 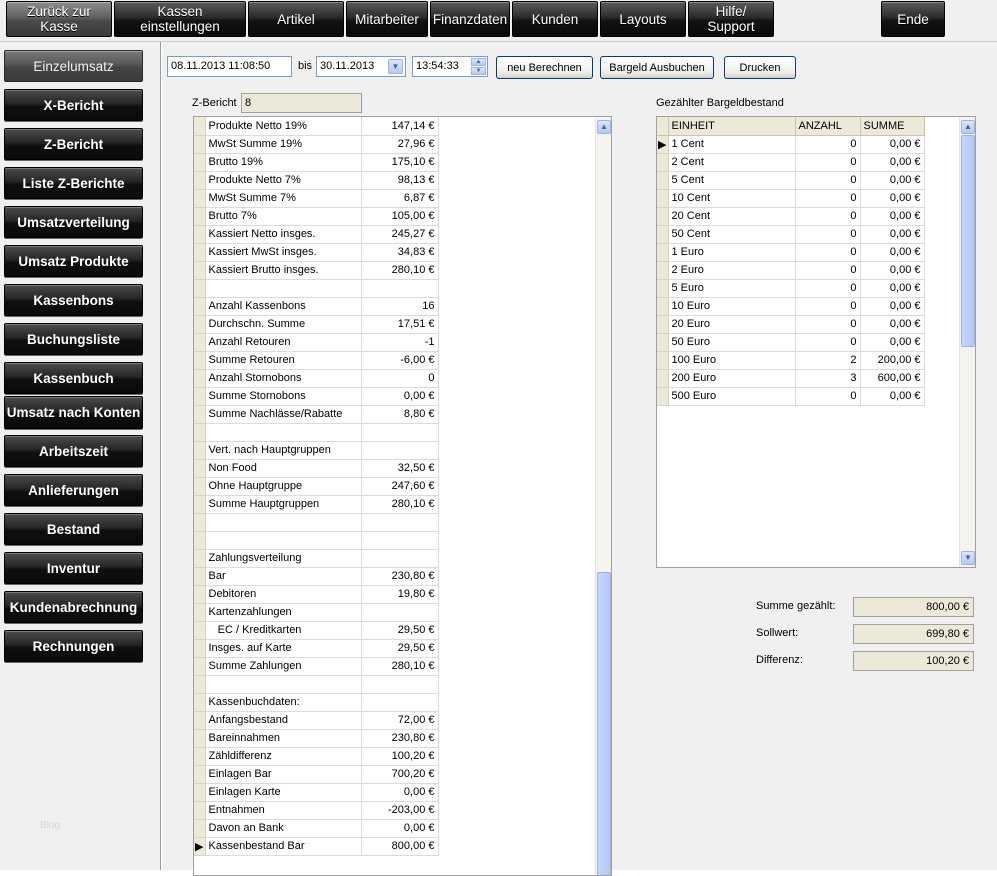 I want to click on table-row: Non Food 32,50 €, so click(x=316, y=468).